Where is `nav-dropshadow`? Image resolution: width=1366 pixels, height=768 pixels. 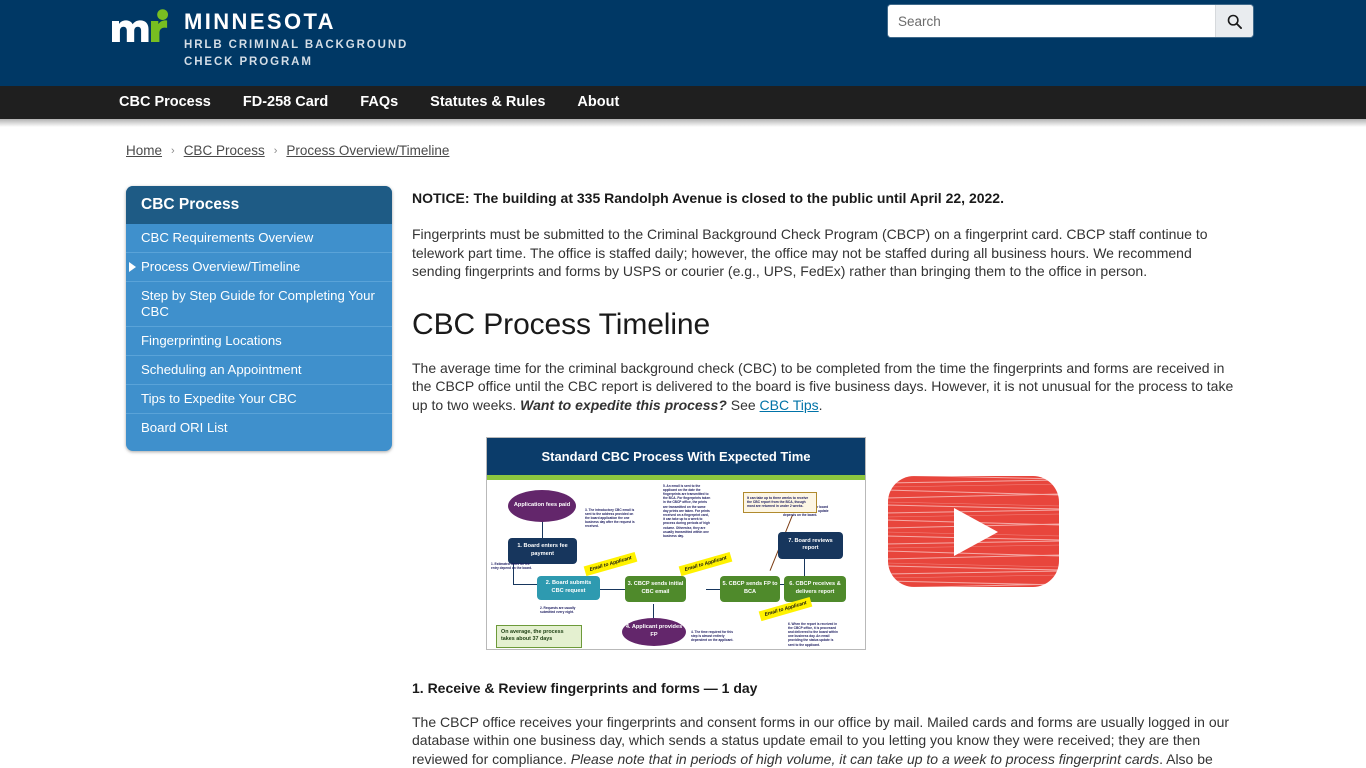
nav-dropshadow is located at coordinates (683, 123).